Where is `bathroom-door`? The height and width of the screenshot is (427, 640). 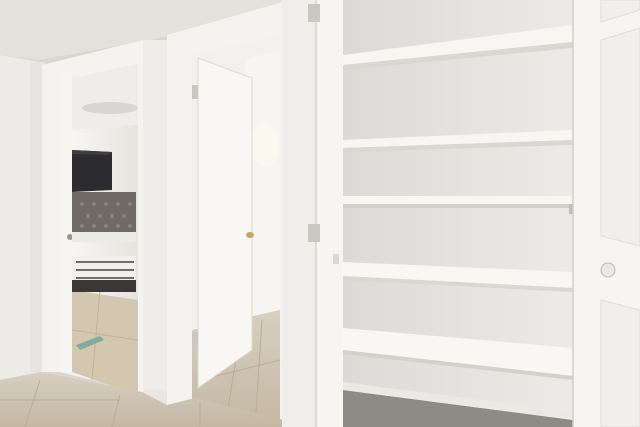
bathroom-door is located at coordinates (223, 223).